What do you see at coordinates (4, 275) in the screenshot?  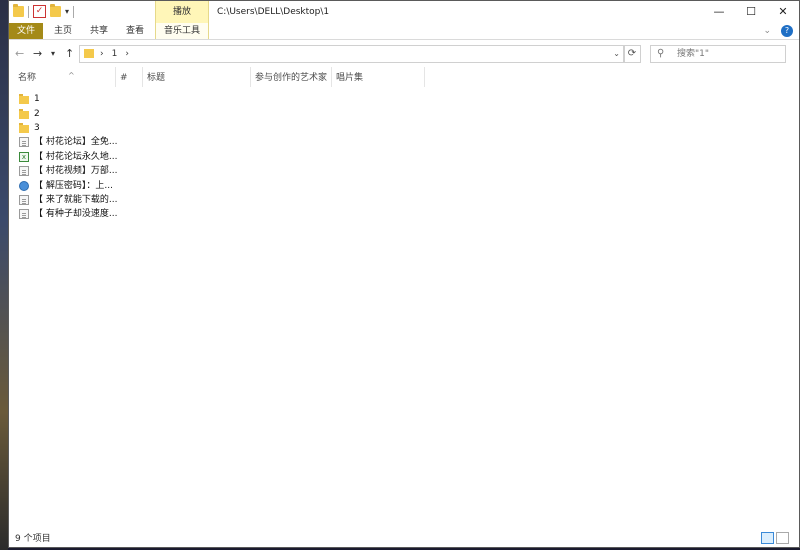 I see `desktop-background-strip` at bounding box center [4, 275].